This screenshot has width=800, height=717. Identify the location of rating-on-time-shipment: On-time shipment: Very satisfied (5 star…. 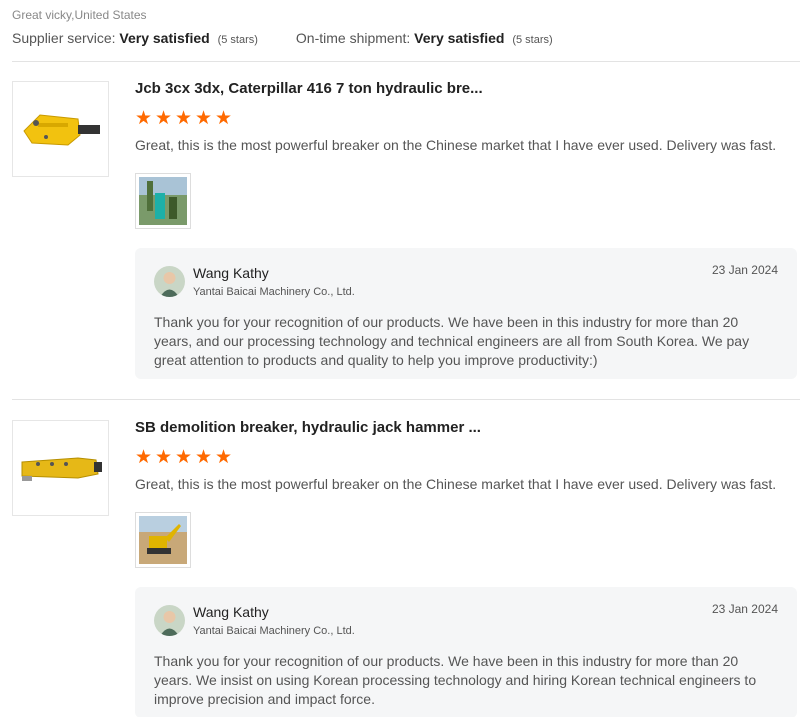
(424, 38).